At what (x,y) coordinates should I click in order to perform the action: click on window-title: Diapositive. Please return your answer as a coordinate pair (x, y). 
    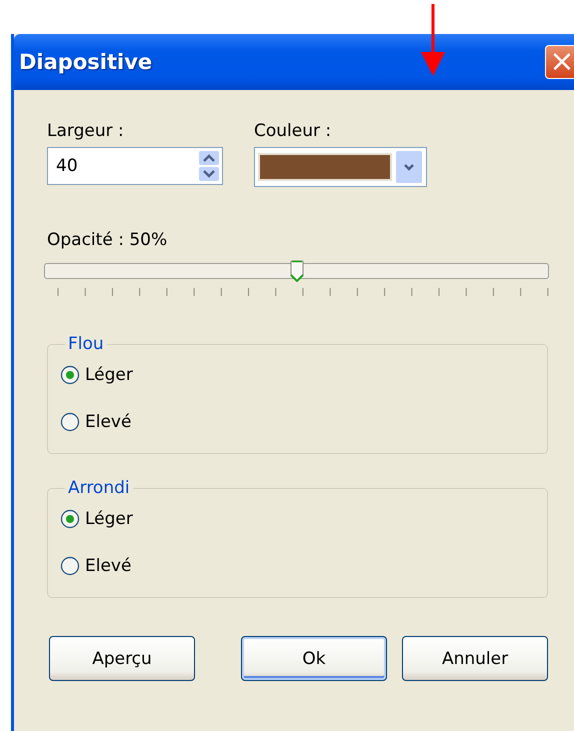
    Looking at the image, I should click on (85, 62).